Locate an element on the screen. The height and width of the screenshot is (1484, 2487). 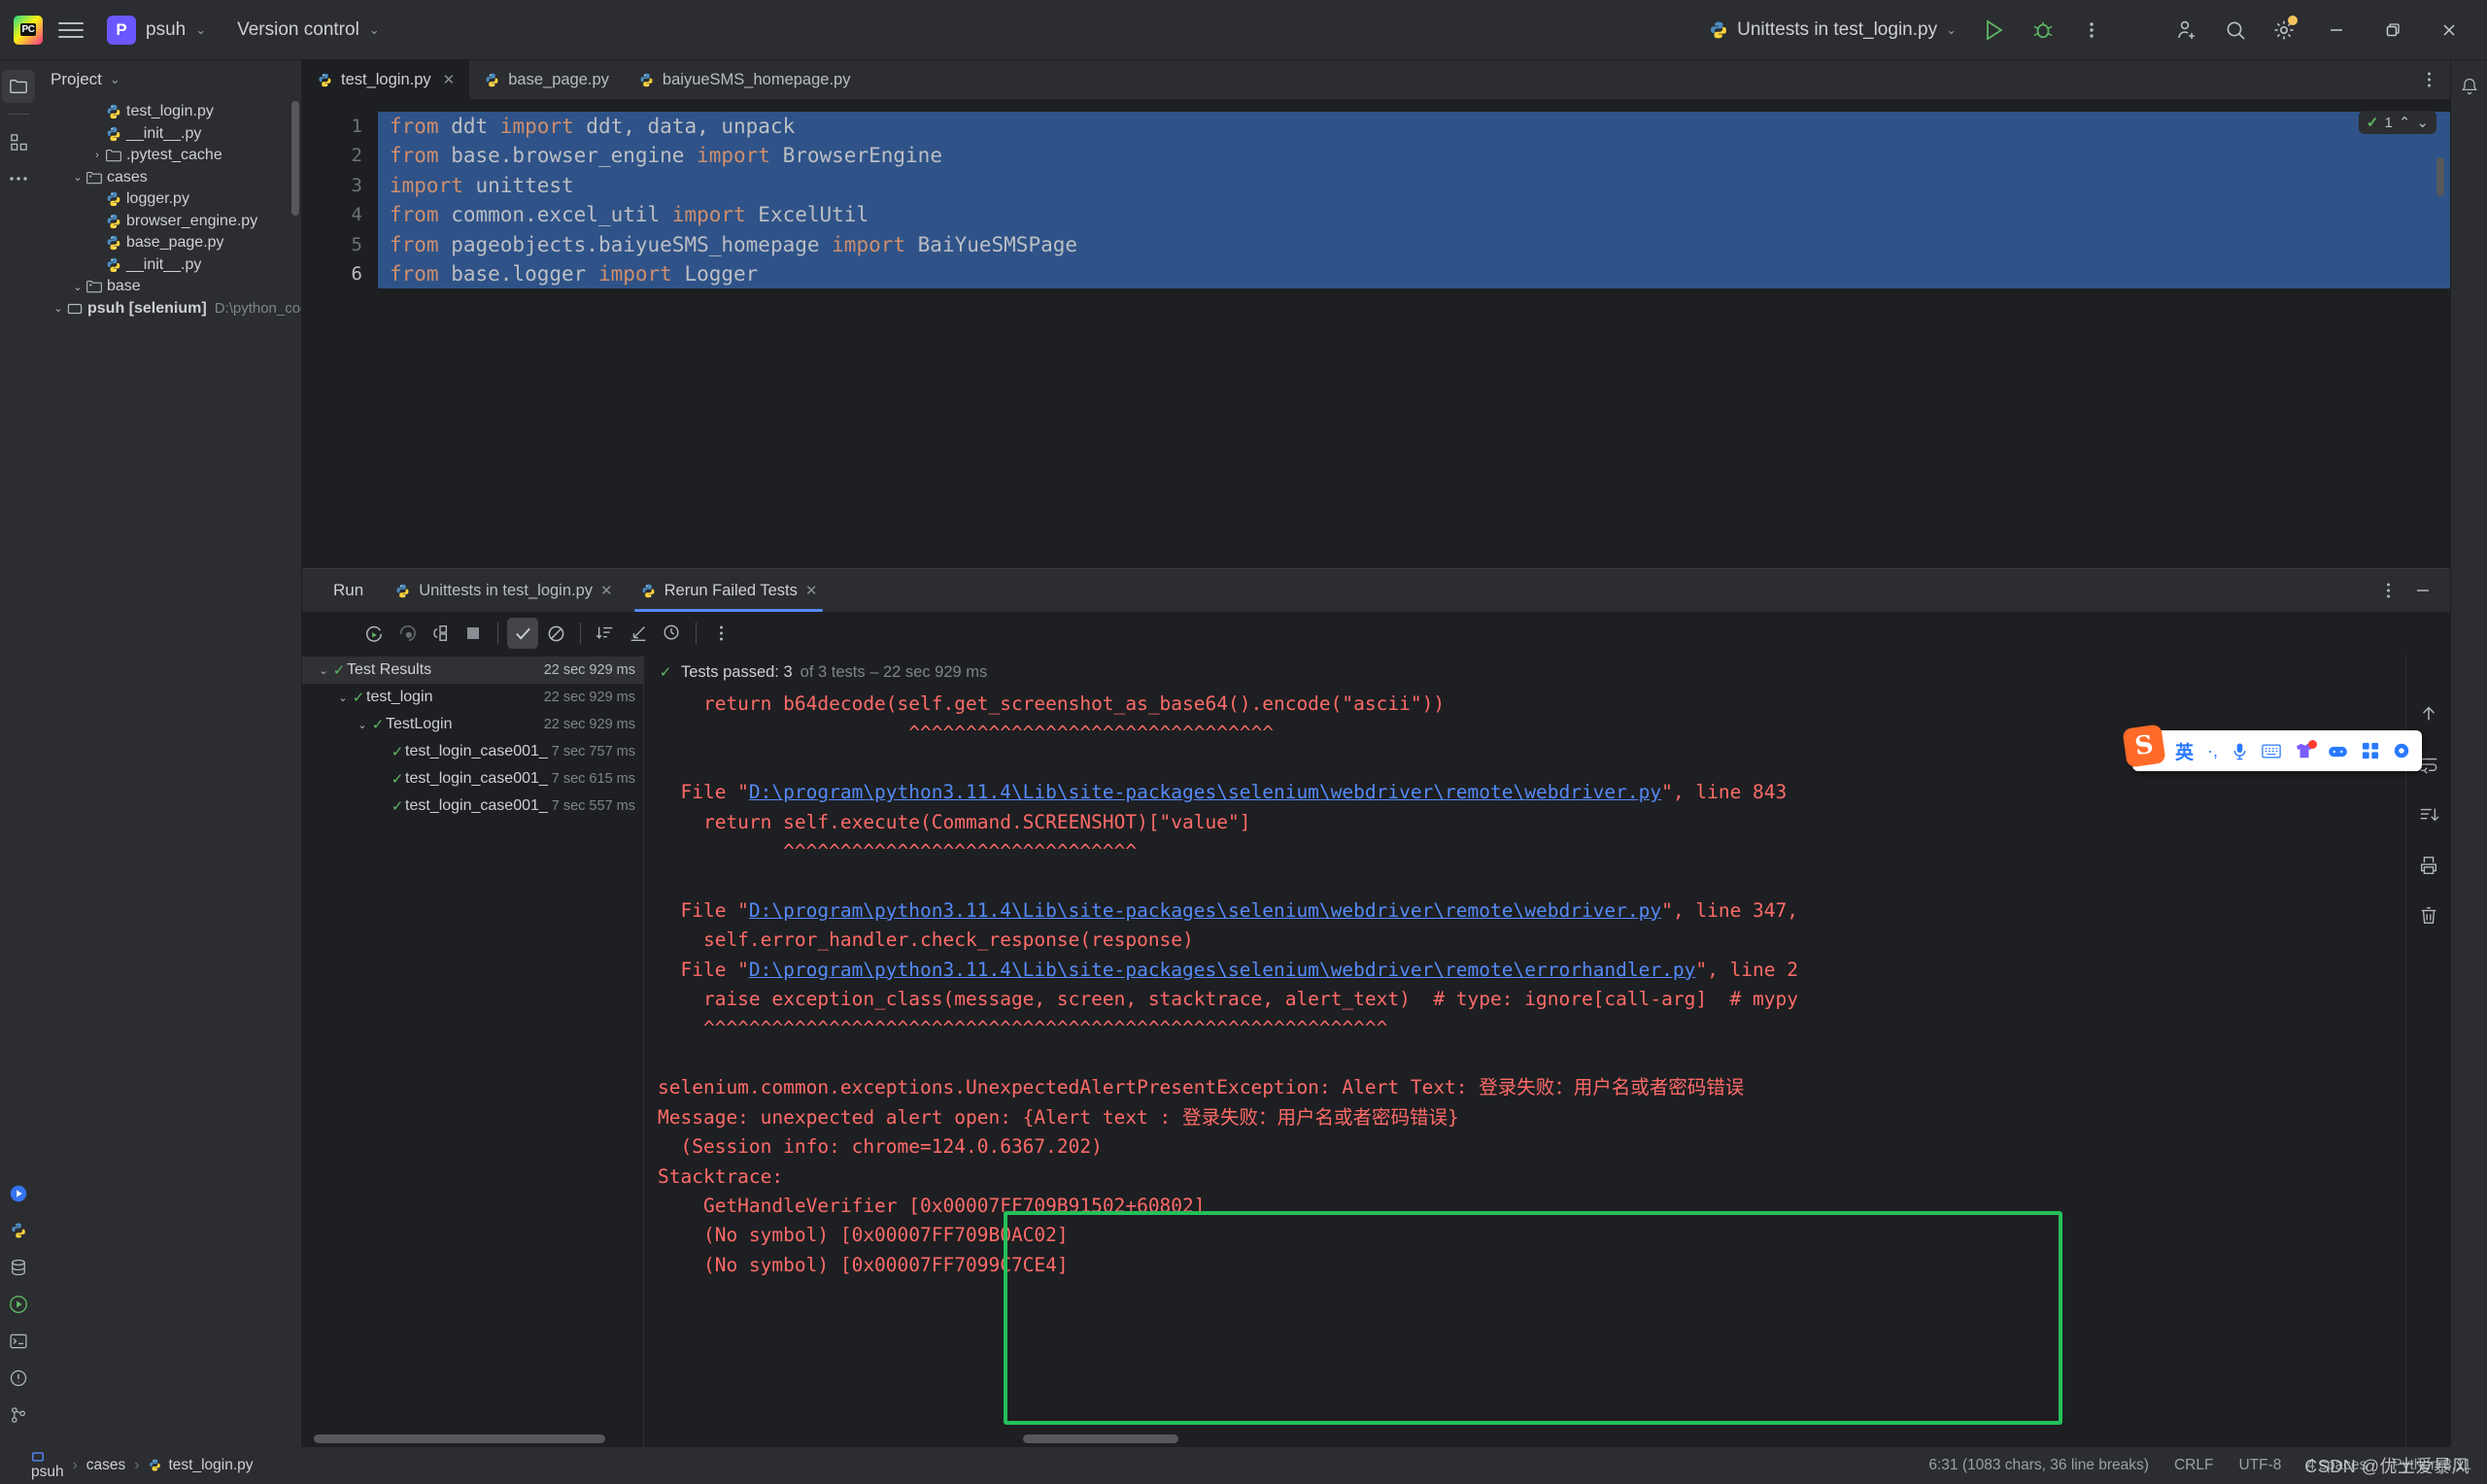
scroll-up-button is located at coordinates (2428, 713).